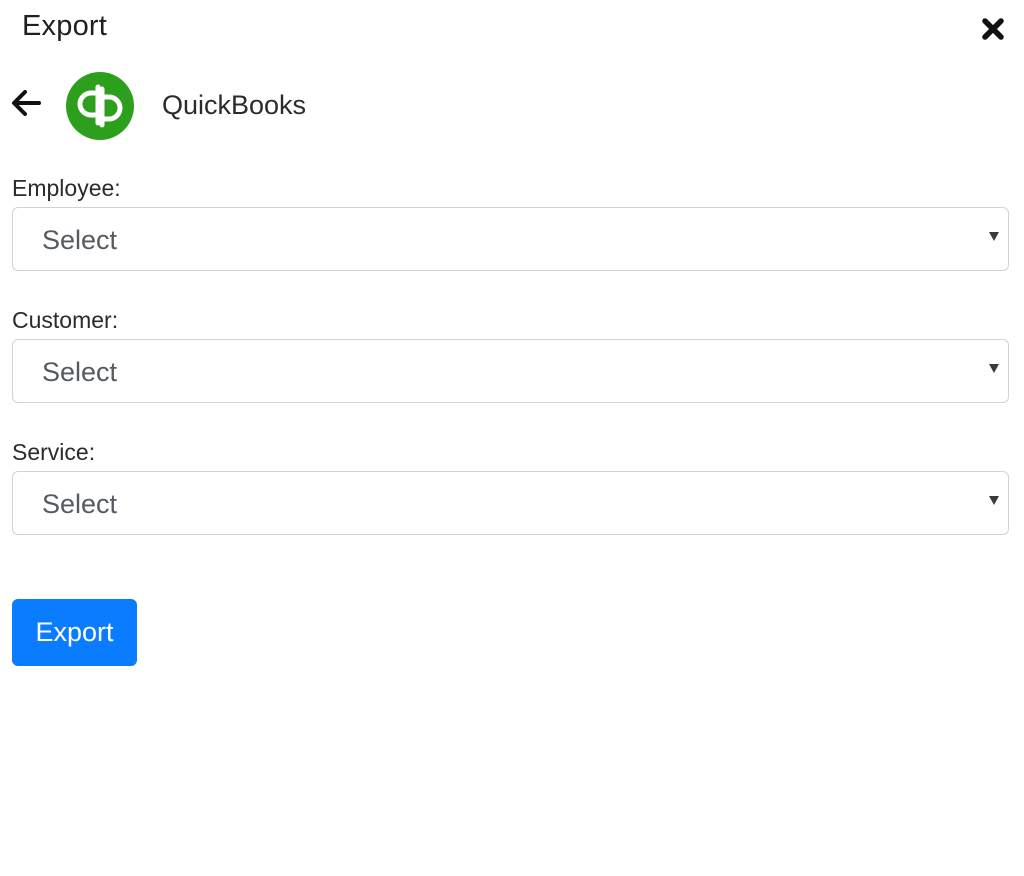 Image resolution: width=1024 pixels, height=876 pixels. I want to click on export-button: Export, so click(74, 632).